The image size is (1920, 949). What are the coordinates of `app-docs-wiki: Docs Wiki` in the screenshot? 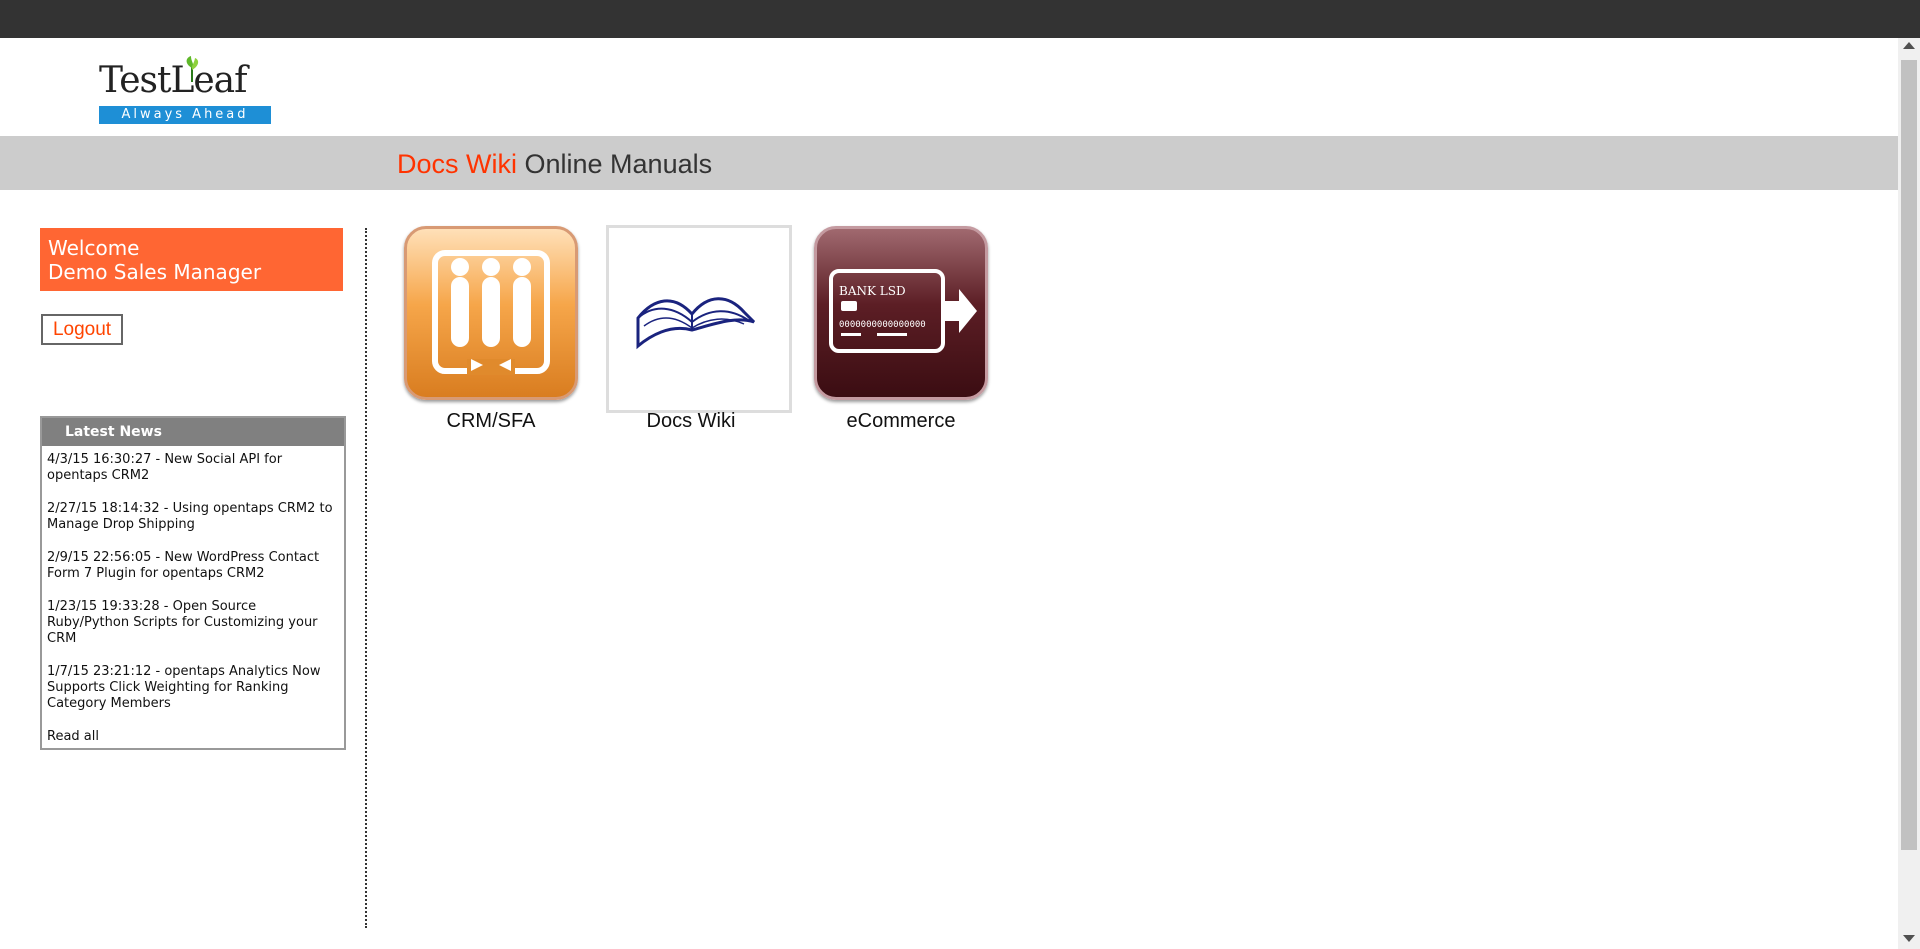 It's located at (691, 329).